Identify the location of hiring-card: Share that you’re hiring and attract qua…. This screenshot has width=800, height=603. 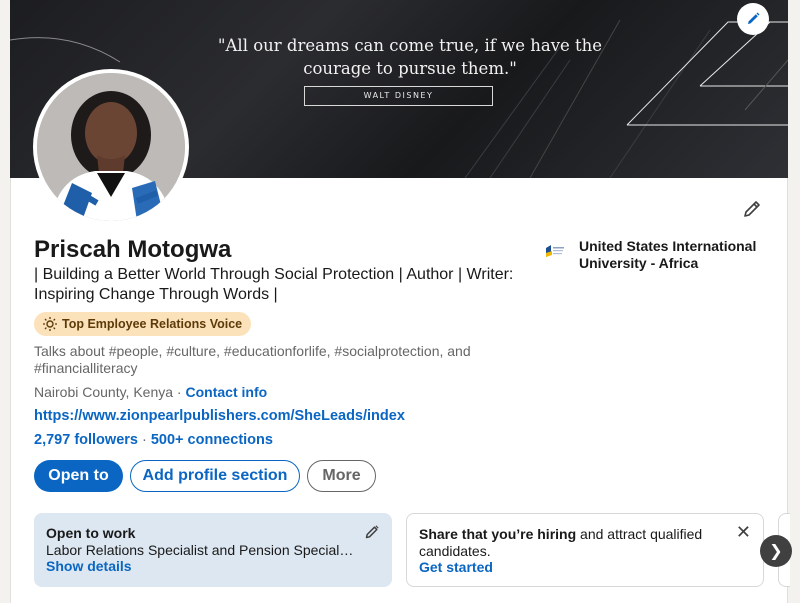
(585, 550).